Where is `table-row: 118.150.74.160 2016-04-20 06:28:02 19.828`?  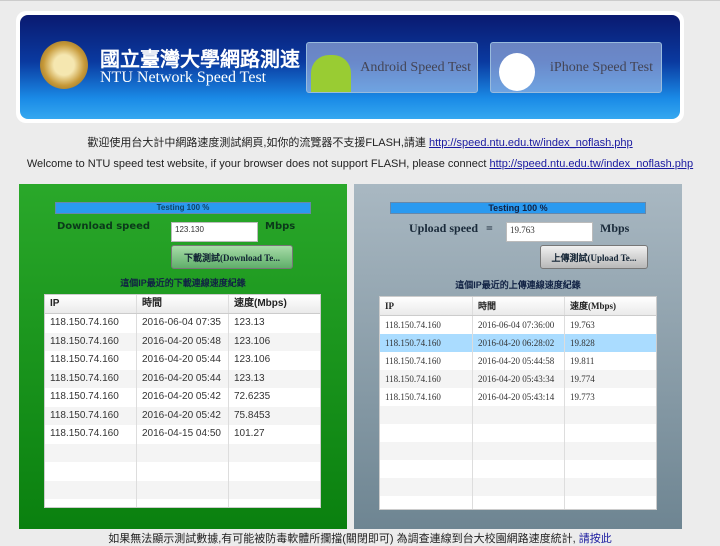
table-row: 118.150.74.160 2016-04-20 06:28:02 19.828 is located at coordinates (518, 343).